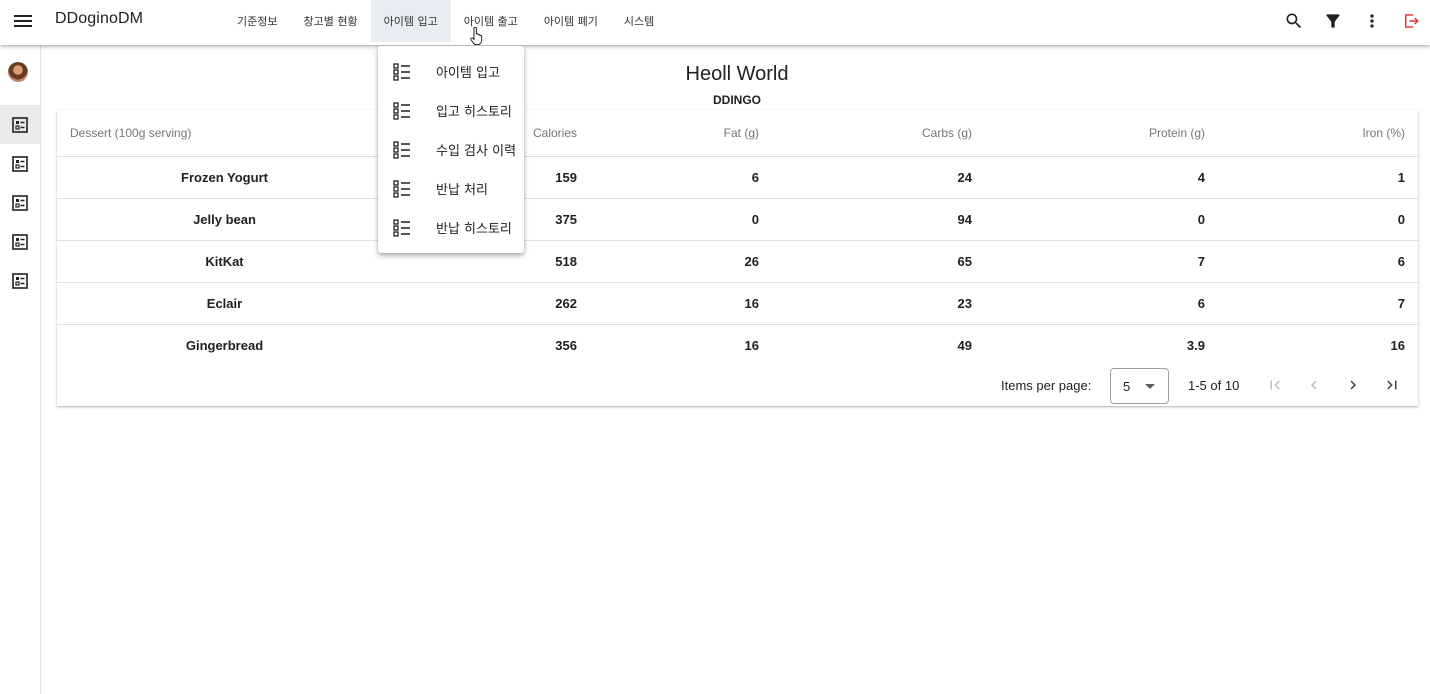  What do you see at coordinates (1214, 385) in the screenshot?
I see `page-range-label: 1-5 of 10` at bounding box center [1214, 385].